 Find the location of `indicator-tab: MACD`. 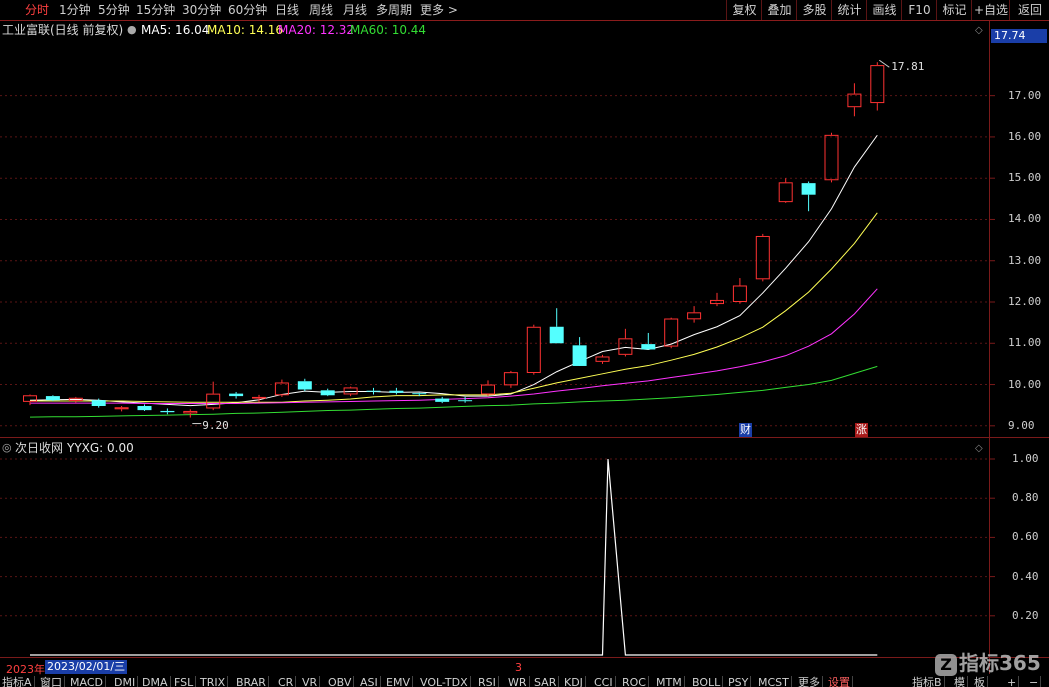

indicator-tab: MACD is located at coordinates (87, 681).